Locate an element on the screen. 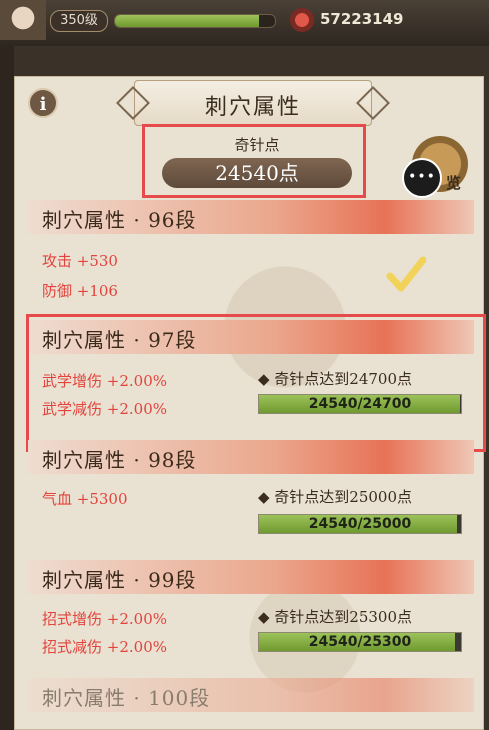 This screenshot has height=730, width=489. chat-icon: ••• is located at coordinates (422, 178).